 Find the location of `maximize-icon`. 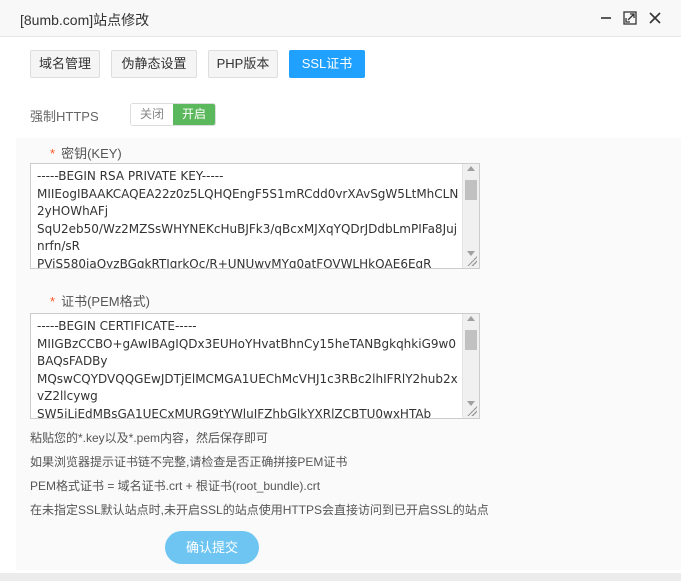

maximize-icon is located at coordinates (630, 18).